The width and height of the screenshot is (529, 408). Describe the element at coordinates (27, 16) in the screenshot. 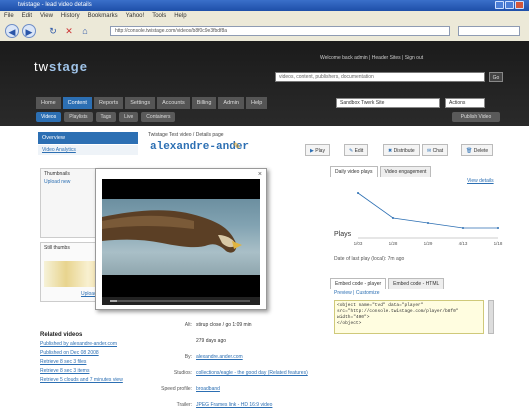

I see `menu-item-edit: Edit` at that location.